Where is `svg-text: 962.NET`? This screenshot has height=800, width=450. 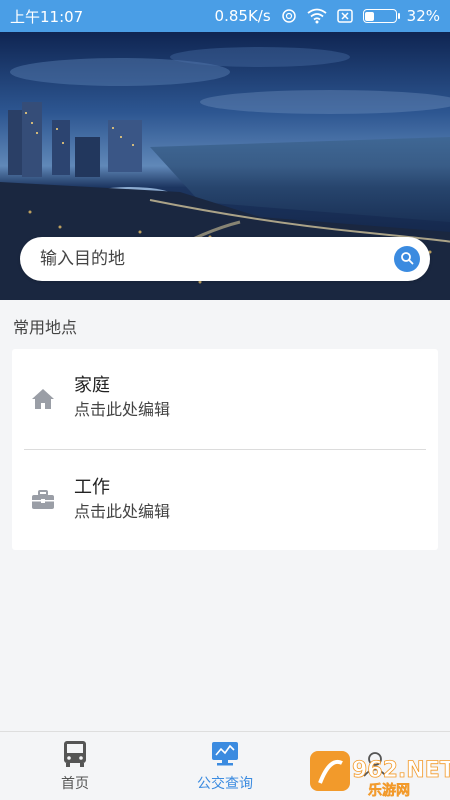 svg-text: 962.NET is located at coordinates (401, 770).